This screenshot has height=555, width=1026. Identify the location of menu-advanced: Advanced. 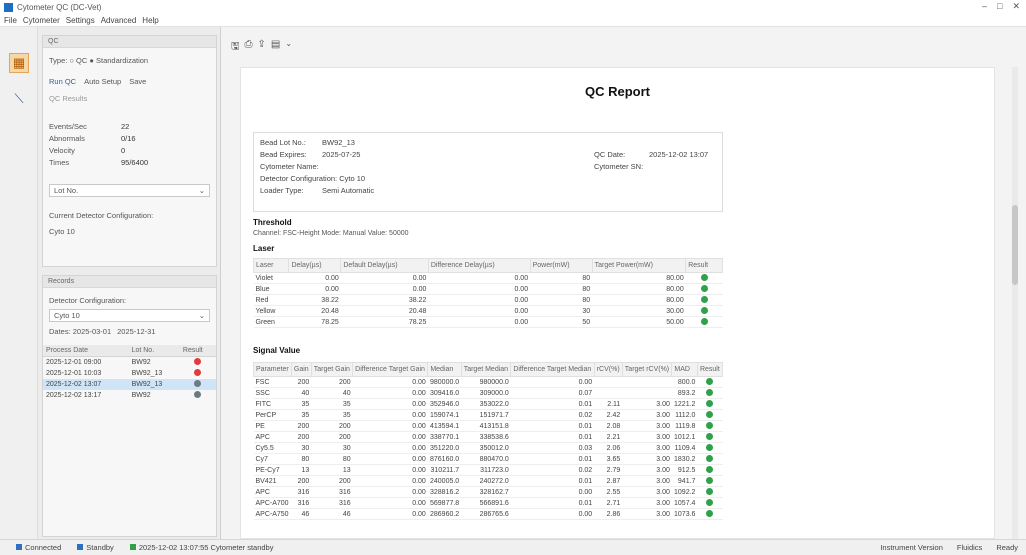
(119, 20).